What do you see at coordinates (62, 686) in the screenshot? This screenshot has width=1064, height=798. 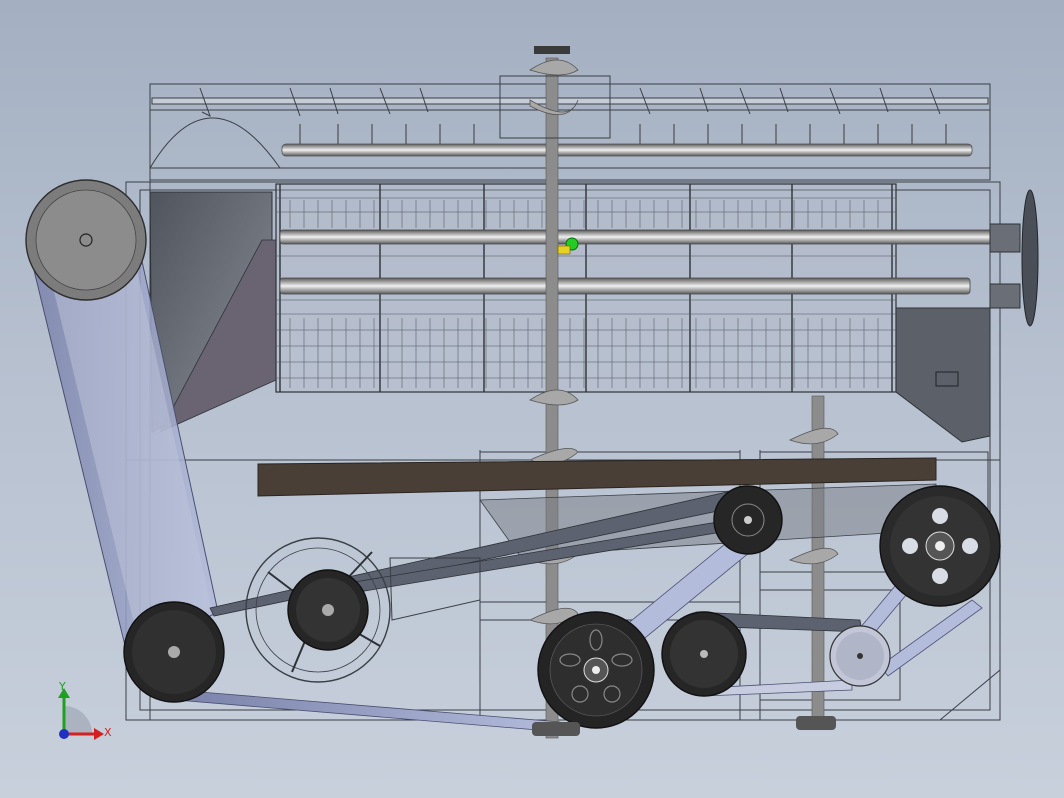 I see `y-axis-label: Y` at bounding box center [62, 686].